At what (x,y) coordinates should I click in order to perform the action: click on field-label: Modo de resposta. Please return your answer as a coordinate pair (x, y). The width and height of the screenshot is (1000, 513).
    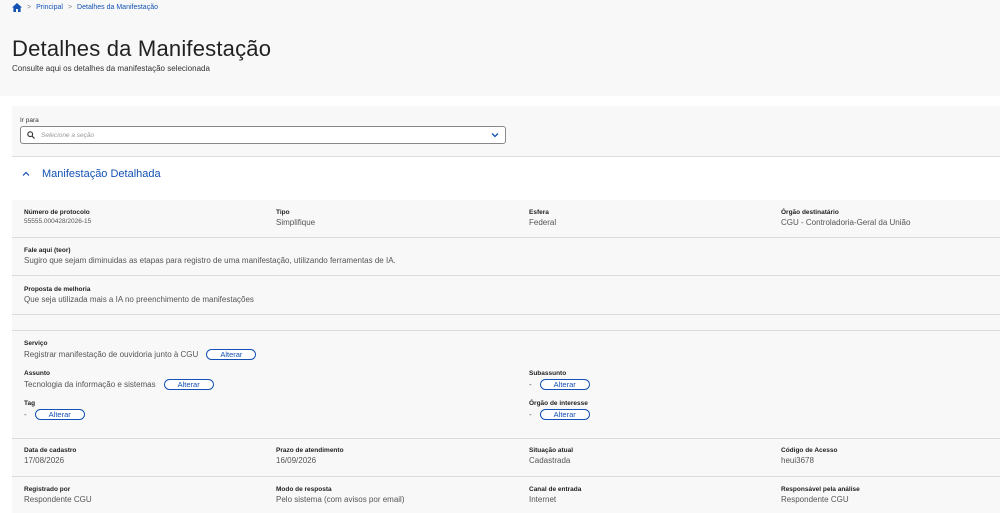
    Looking at the image, I should click on (304, 489).